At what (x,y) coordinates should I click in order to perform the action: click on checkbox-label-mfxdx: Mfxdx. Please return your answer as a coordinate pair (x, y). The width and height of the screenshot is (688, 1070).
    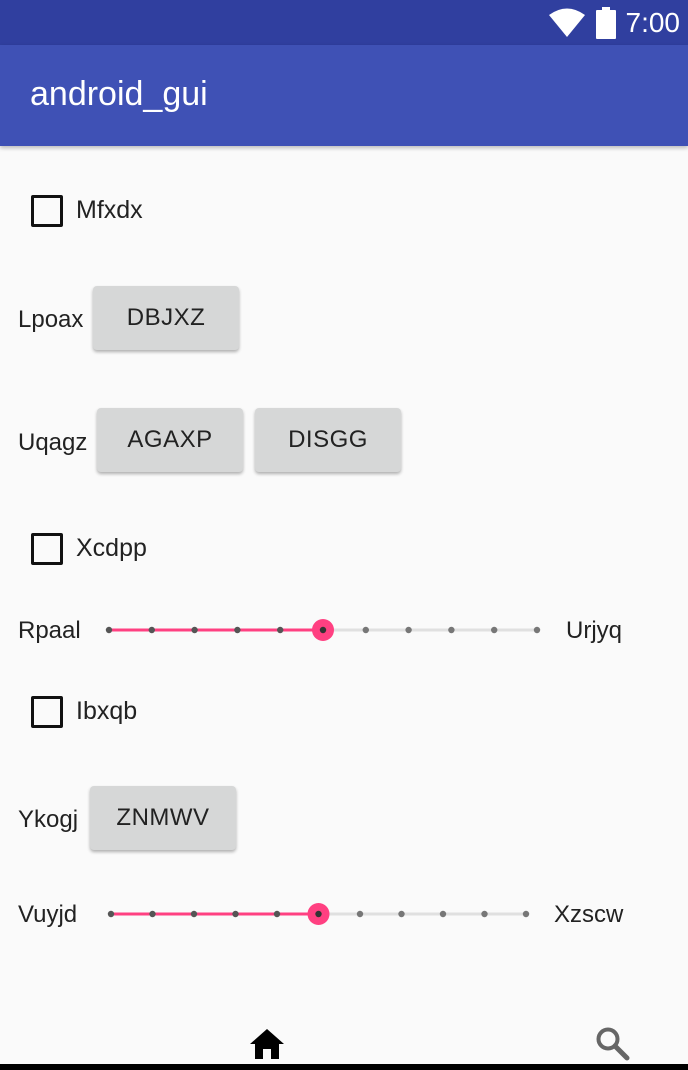
    Looking at the image, I should click on (109, 210).